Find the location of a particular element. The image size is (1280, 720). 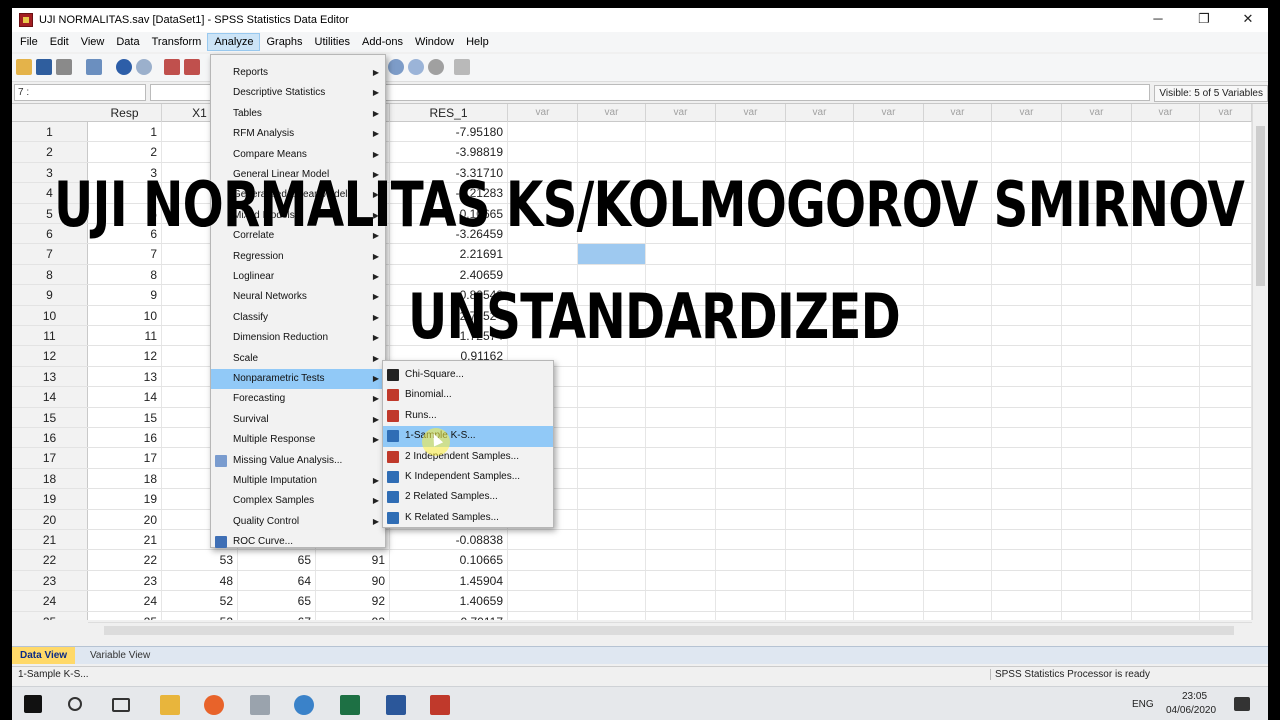

excel-icon is located at coordinates (350, 705).